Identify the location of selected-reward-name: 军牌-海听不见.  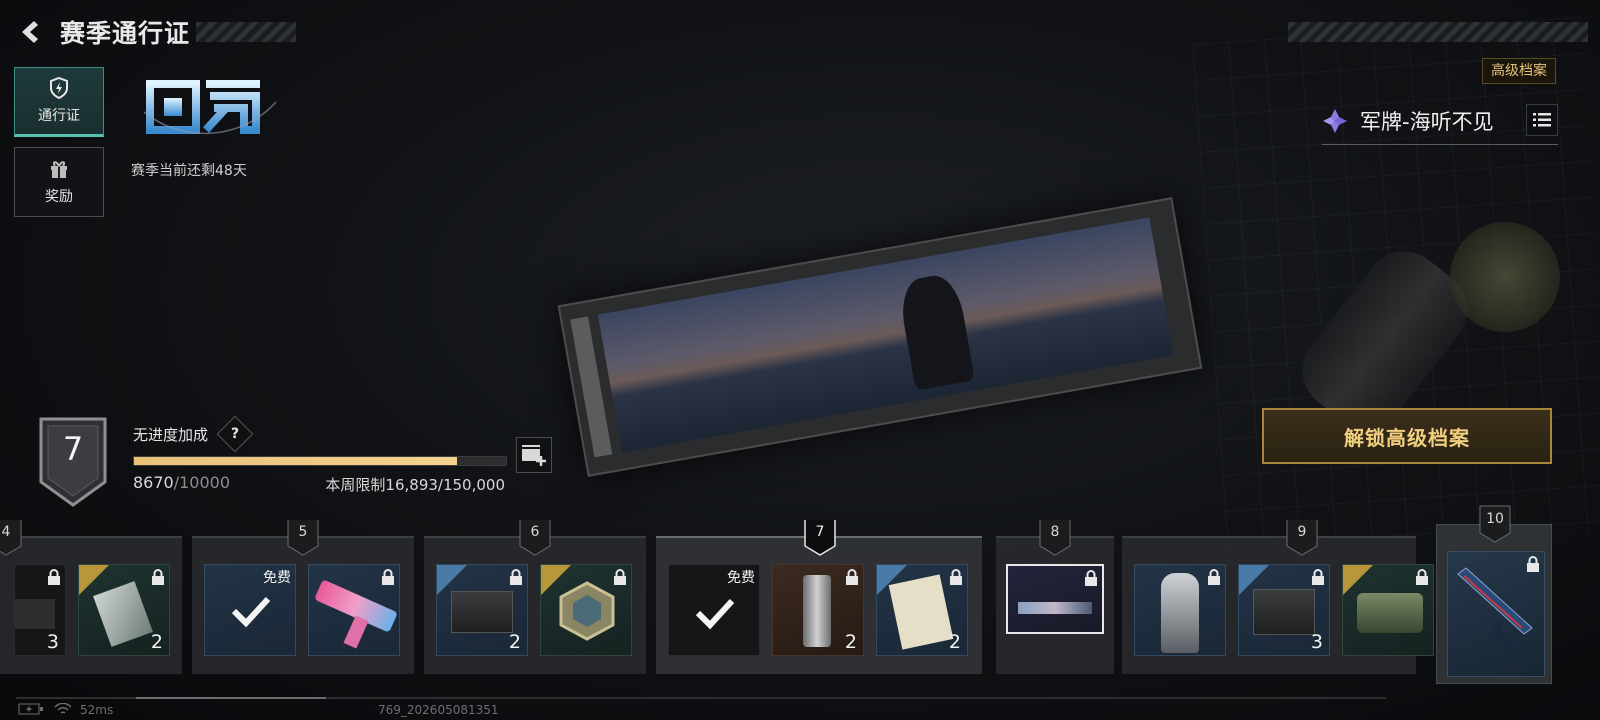
(1427, 122).